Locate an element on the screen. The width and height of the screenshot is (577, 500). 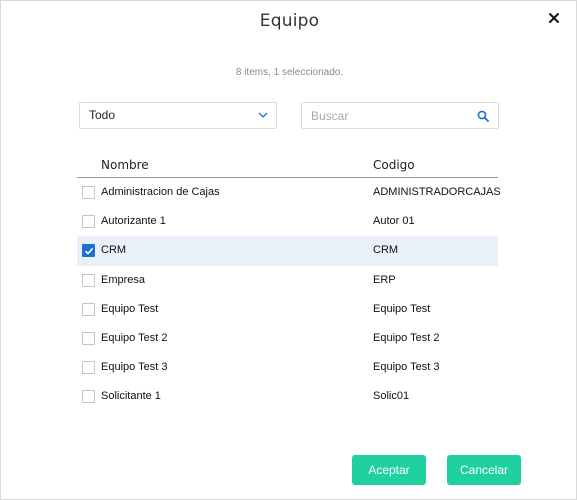
column-header-code: Codigo is located at coordinates (394, 165).